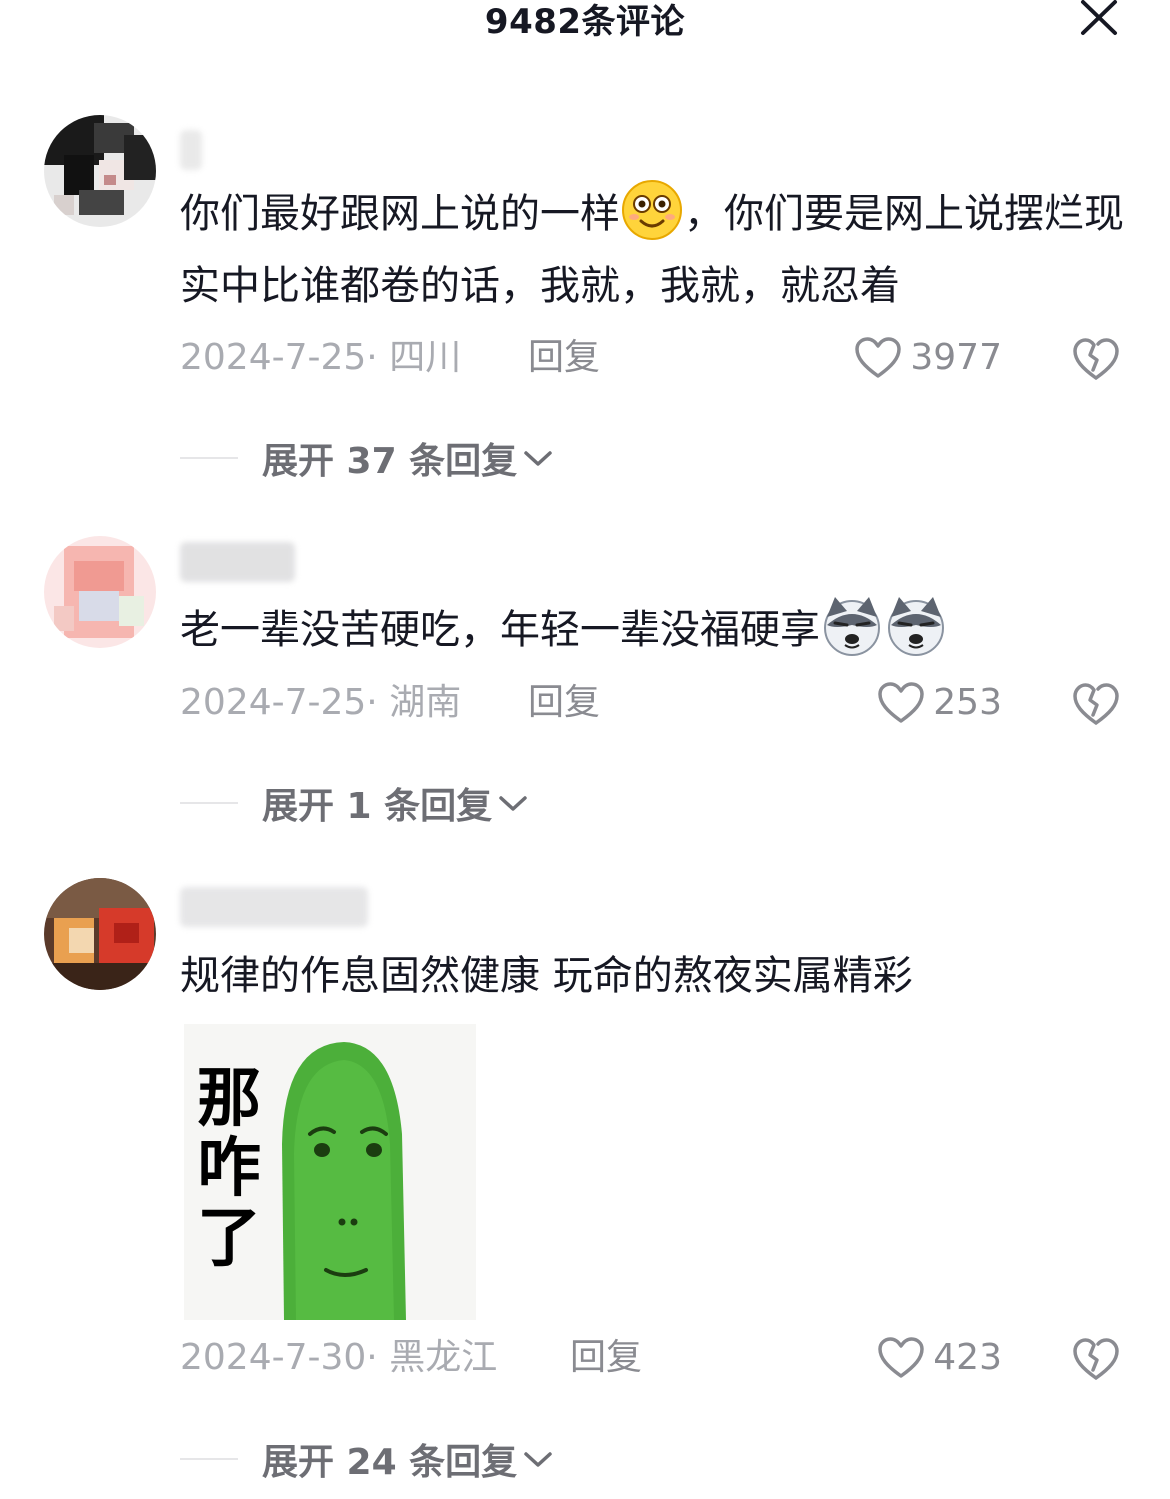  I want to click on sticker-image: 那咋了, so click(330, 1172).